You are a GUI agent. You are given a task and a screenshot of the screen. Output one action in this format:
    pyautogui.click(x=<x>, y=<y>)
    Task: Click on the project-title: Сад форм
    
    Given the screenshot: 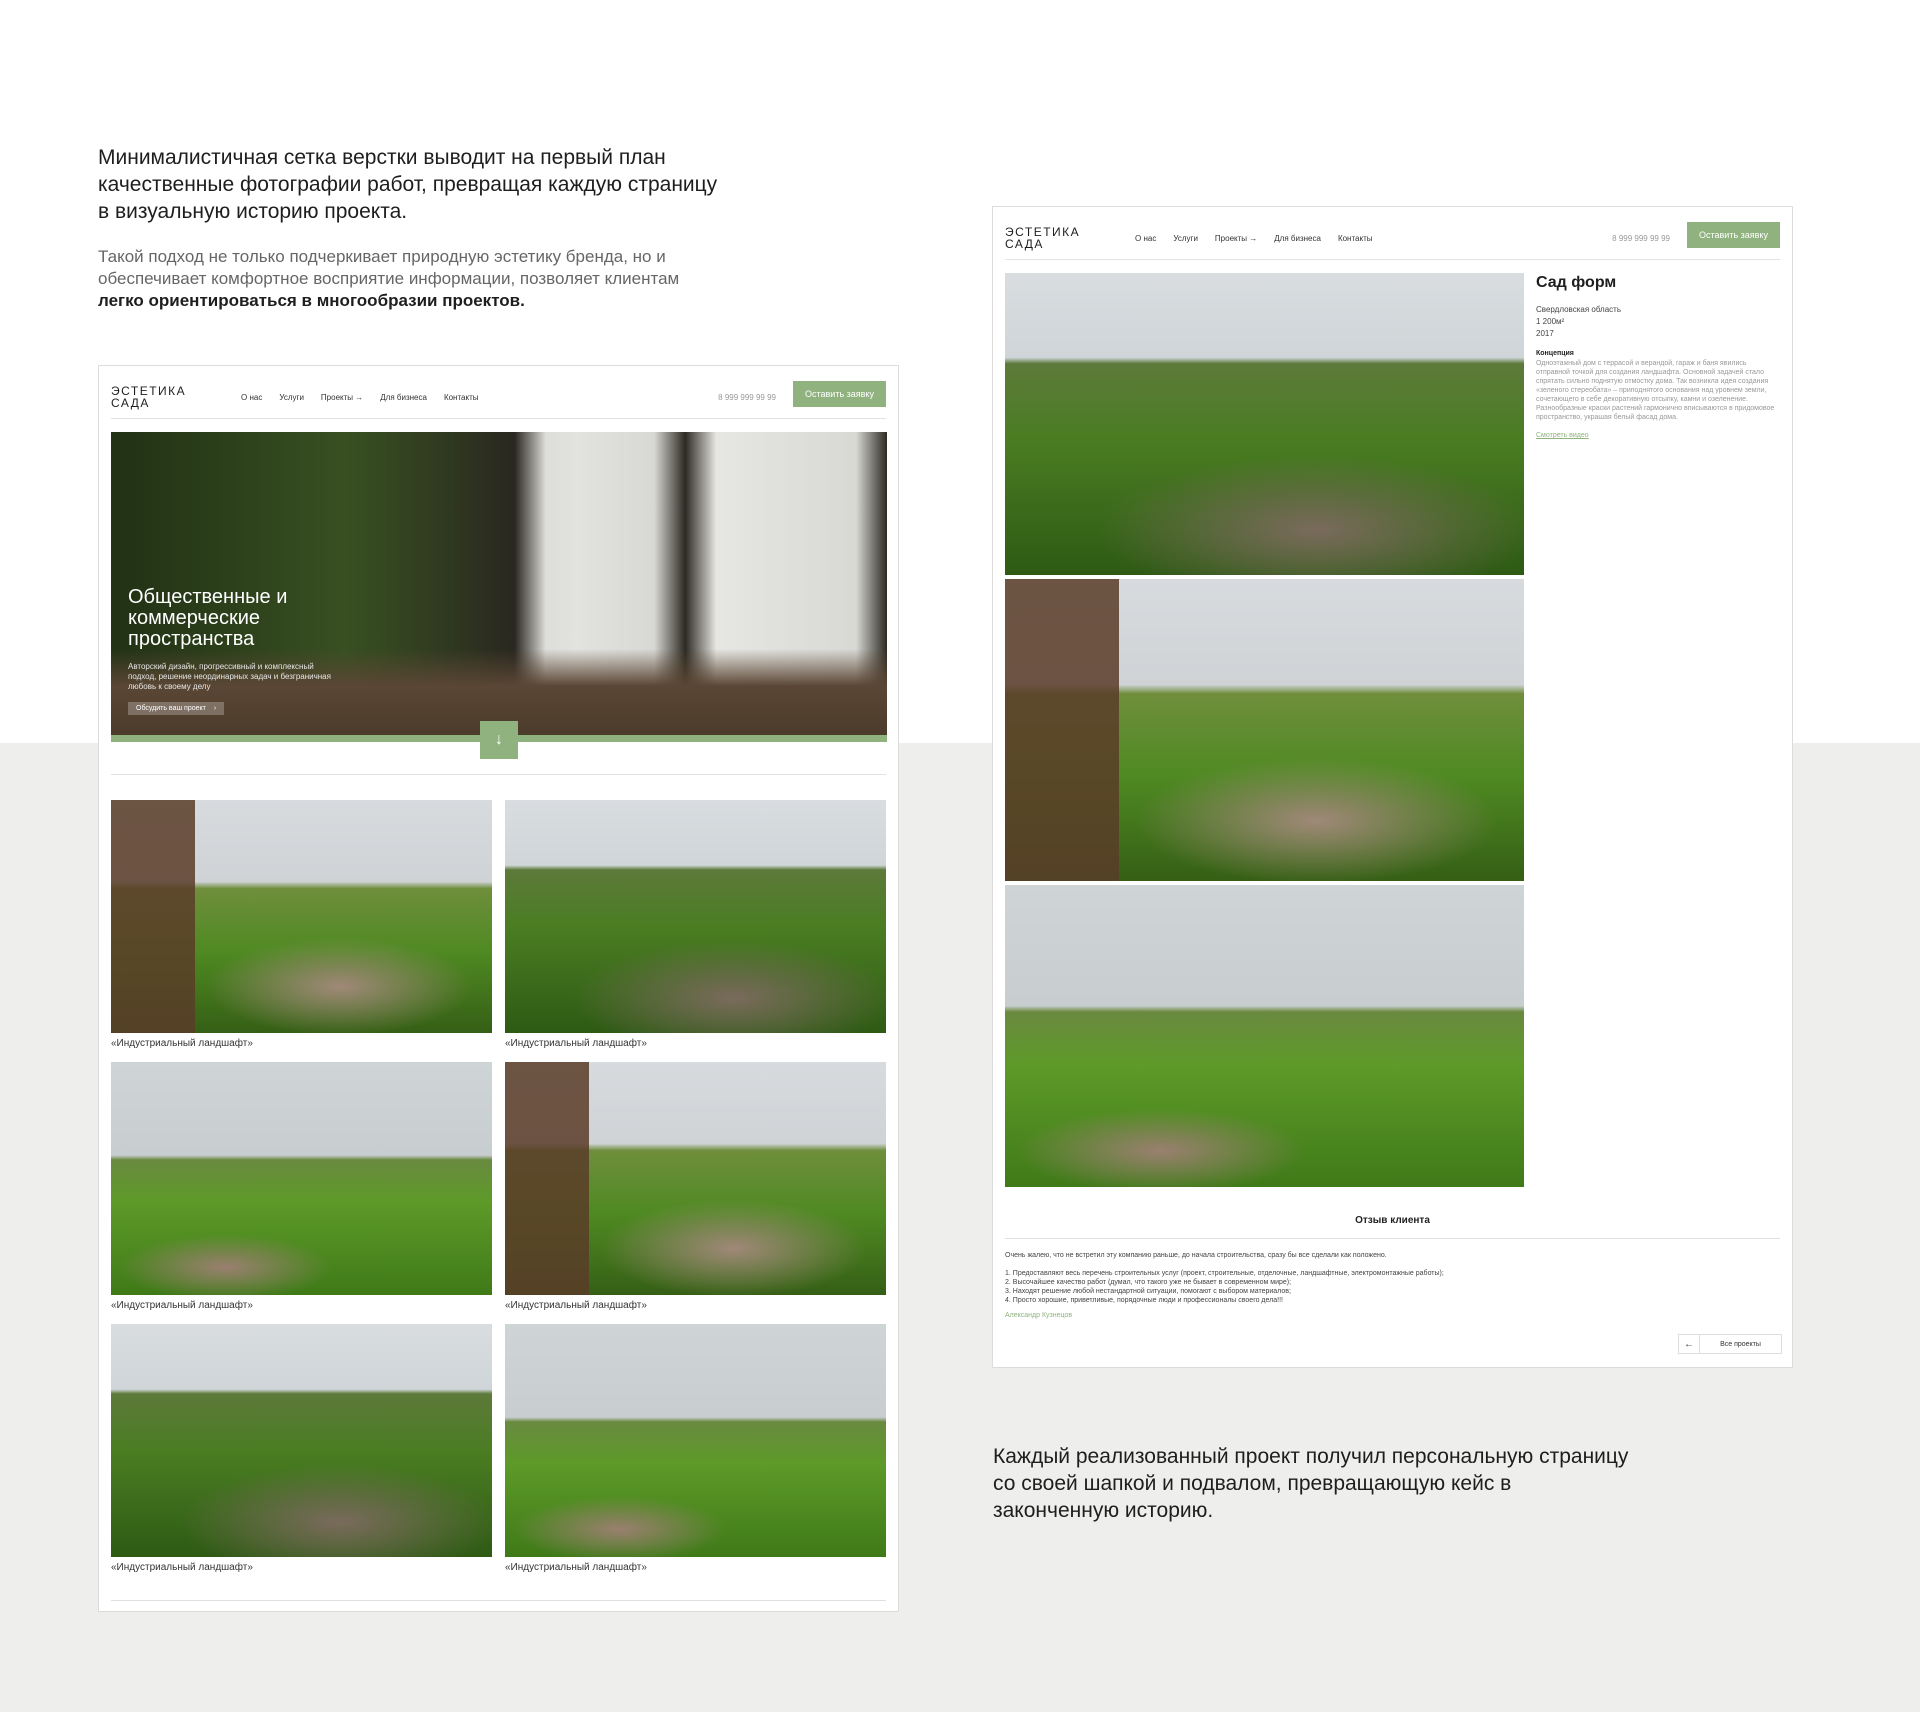 What is the action you would take?
    pyautogui.click(x=1576, y=282)
    